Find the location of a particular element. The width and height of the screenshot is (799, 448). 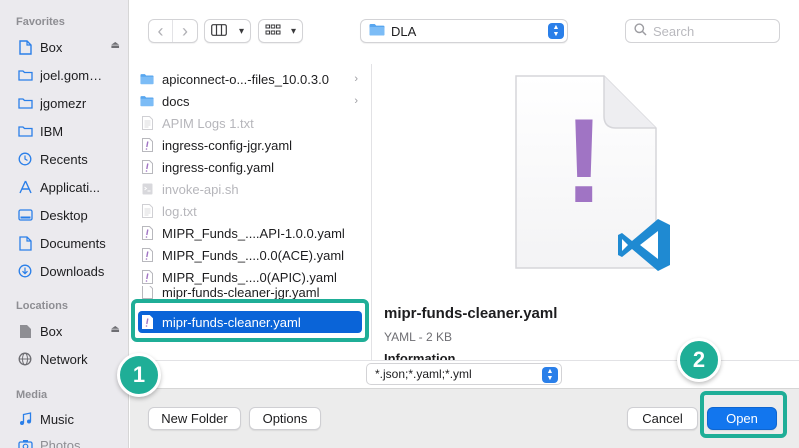

folder-path-popup: DLA ▲ ▼ is located at coordinates (464, 31).